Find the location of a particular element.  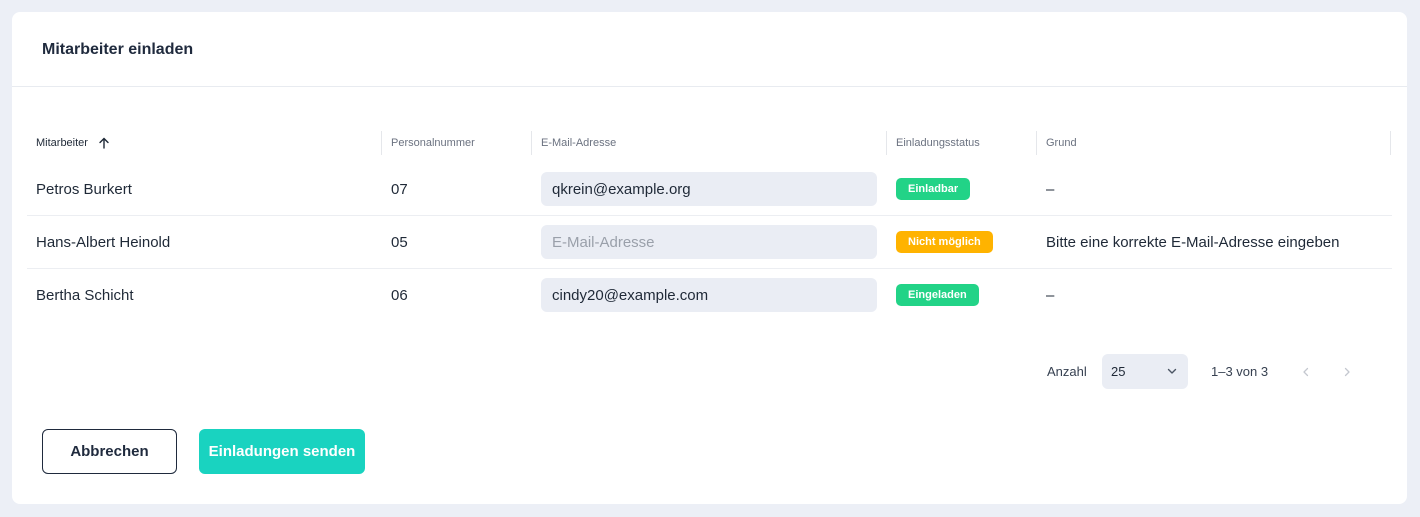

status-badge: Einladbar is located at coordinates (933, 189).